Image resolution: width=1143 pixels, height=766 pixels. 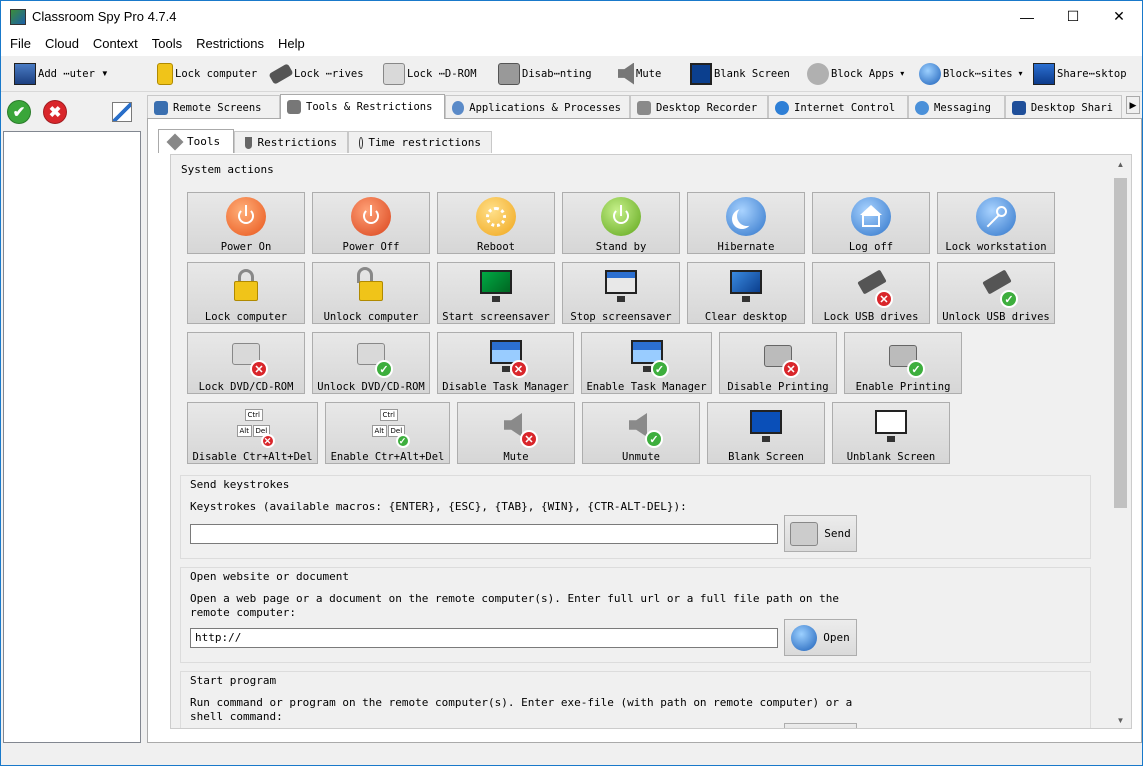 I want to click on close-button: ✕, so click(x=1119, y=16).